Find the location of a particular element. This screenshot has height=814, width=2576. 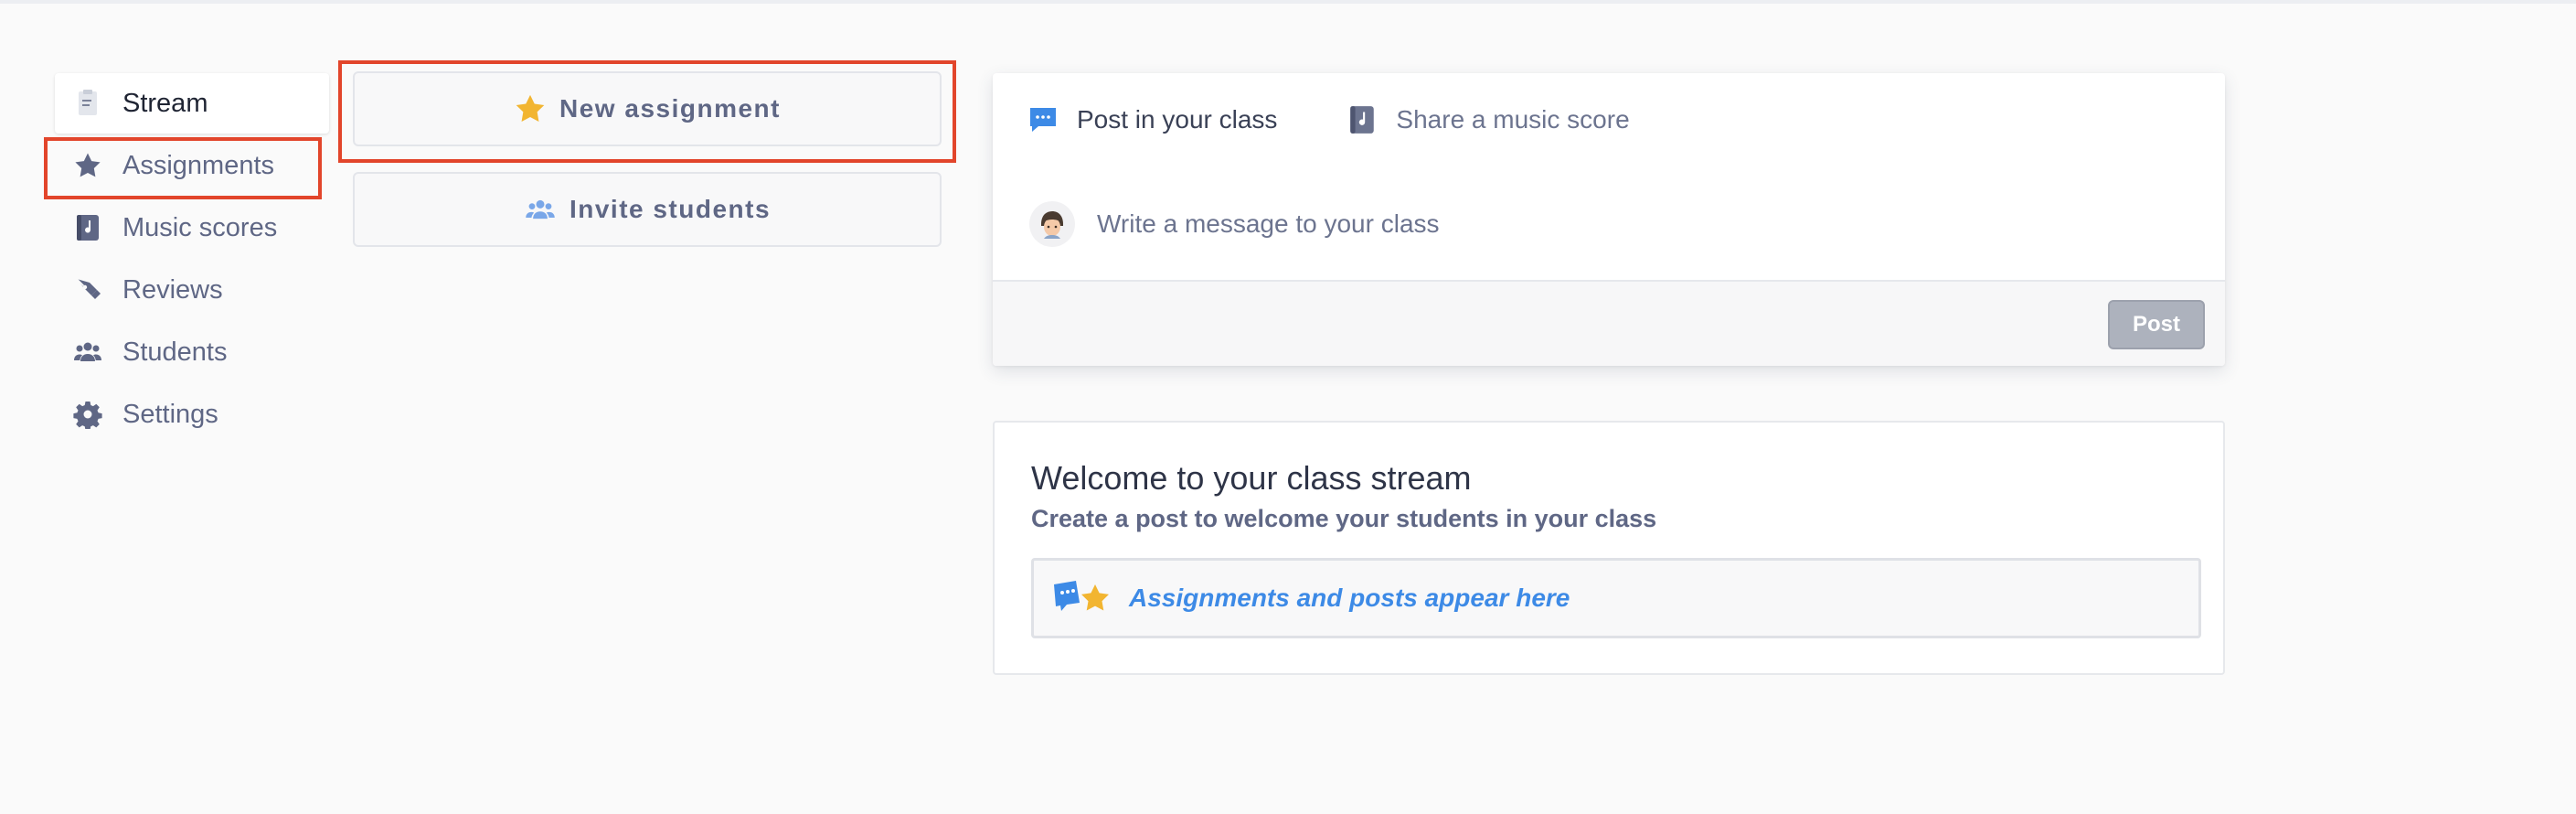

sidebar-item-reviews: Reviews is located at coordinates (192, 290).